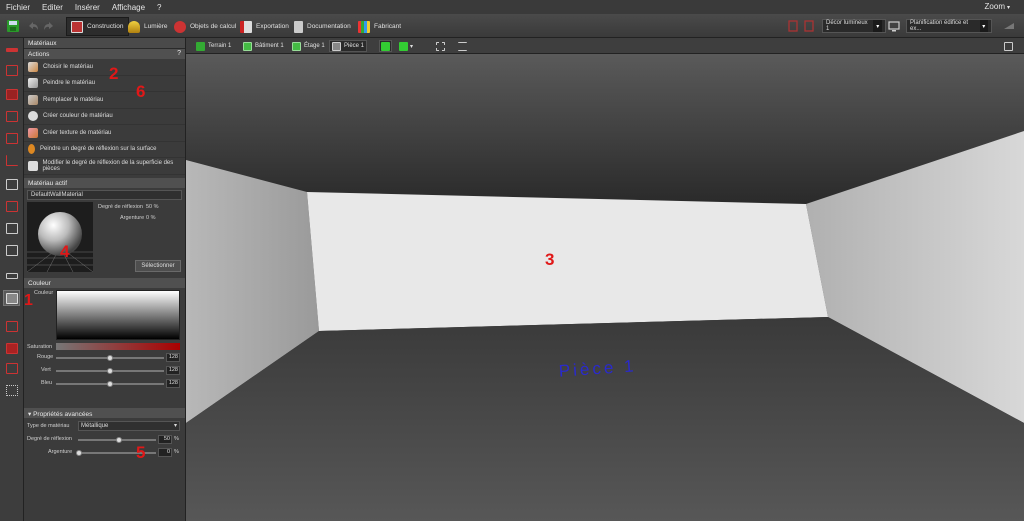 The height and width of the screenshot is (521, 1024). I want to click on zoom-menu: Zoom, so click(997, 6).